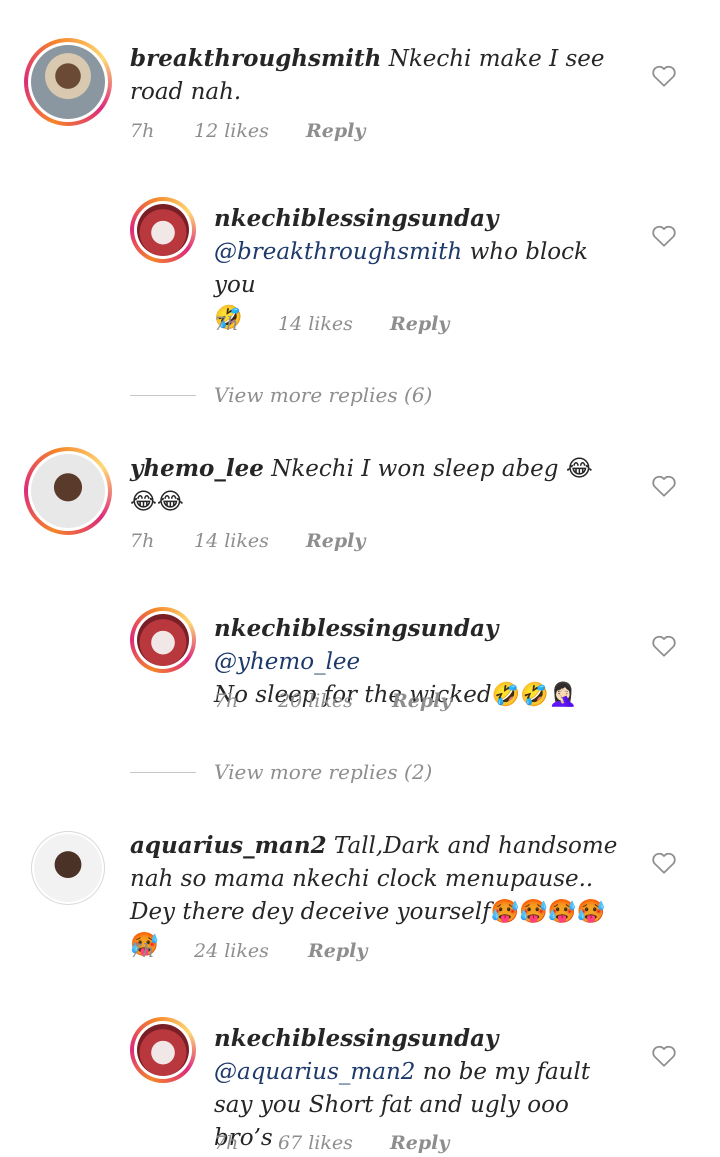 This screenshot has width=720, height=1157. Describe the element at coordinates (338, 252) in the screenshot. I see `mention-link: @breakthroughsmith` at that location.